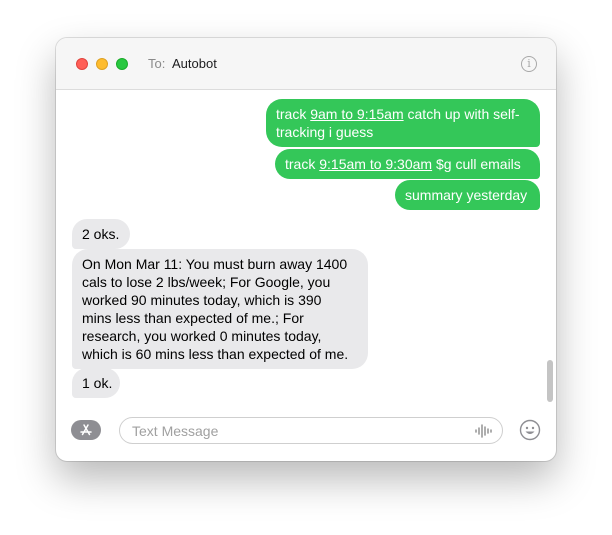 Image resolution: width=612 pixels, height=535 pixels. I want to click on to-label: To:, so click(157, 63).